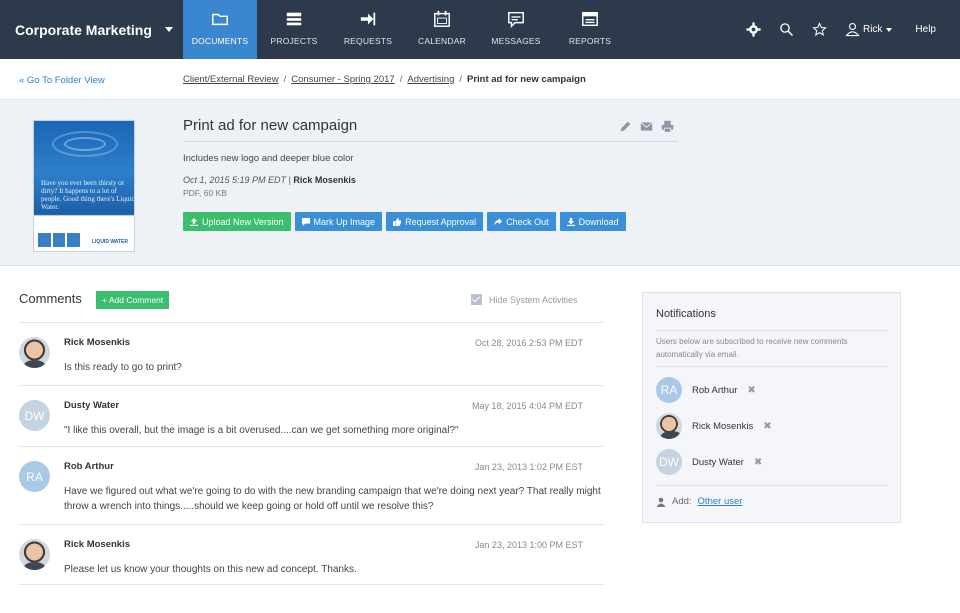  What do you see at coordinates (476, 299) in the screenshot?
I see `checkbox` at bounding box center [476, 299].